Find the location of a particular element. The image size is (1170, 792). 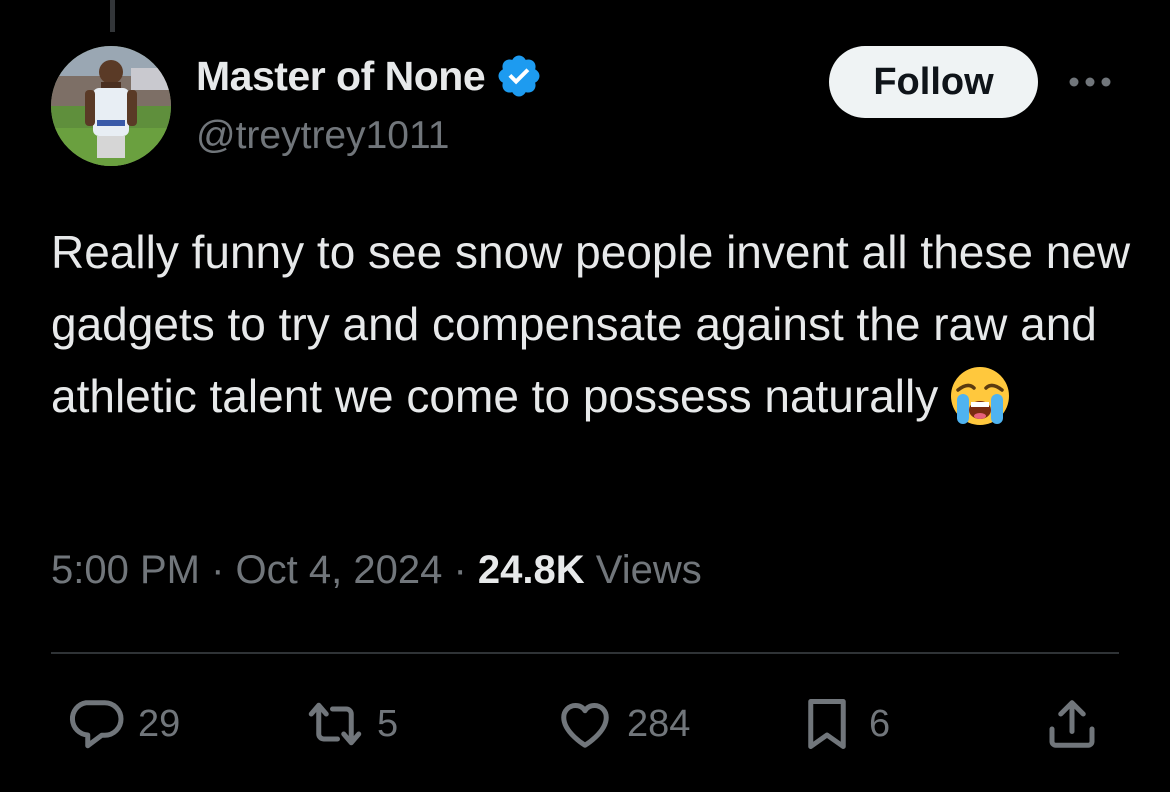

repost-button: 5 is located at coordinates (351, 724).